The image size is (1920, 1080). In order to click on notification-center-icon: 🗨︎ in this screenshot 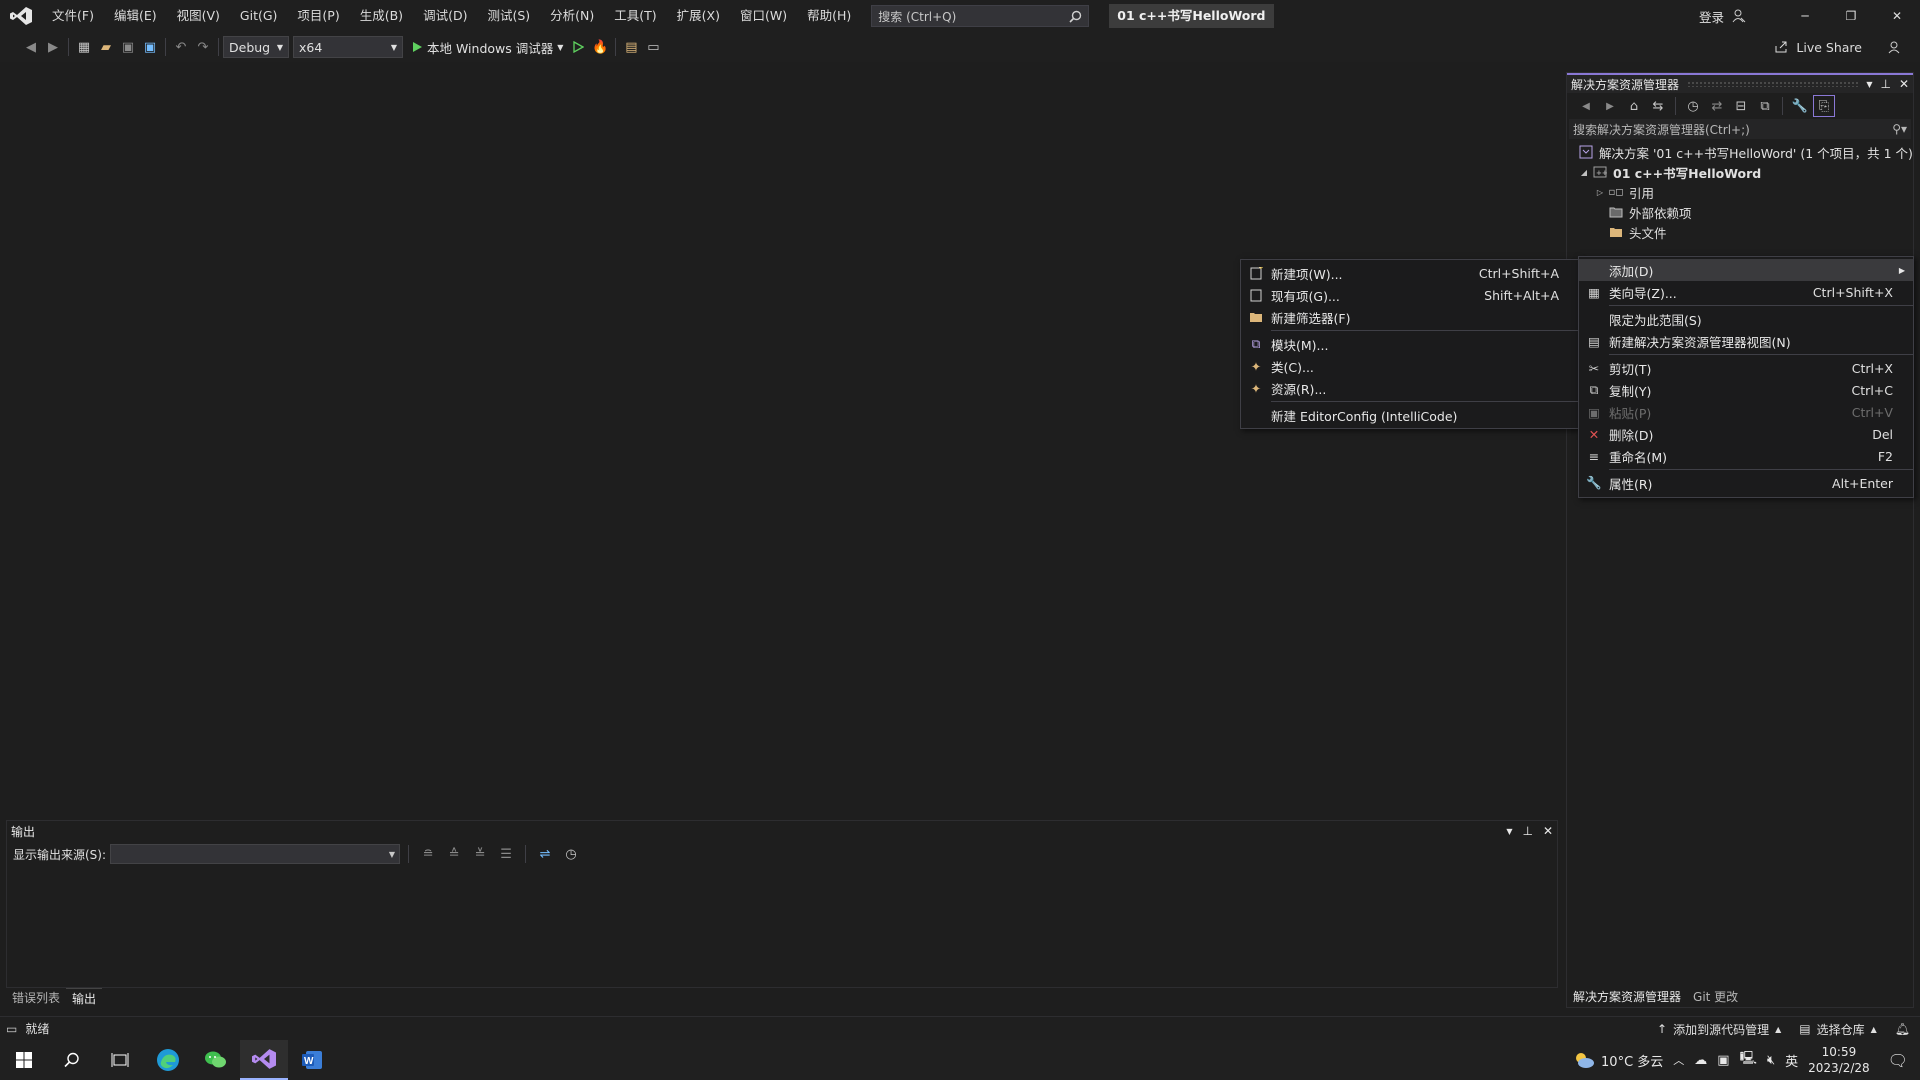, I will do `click(1898, 1060)`.